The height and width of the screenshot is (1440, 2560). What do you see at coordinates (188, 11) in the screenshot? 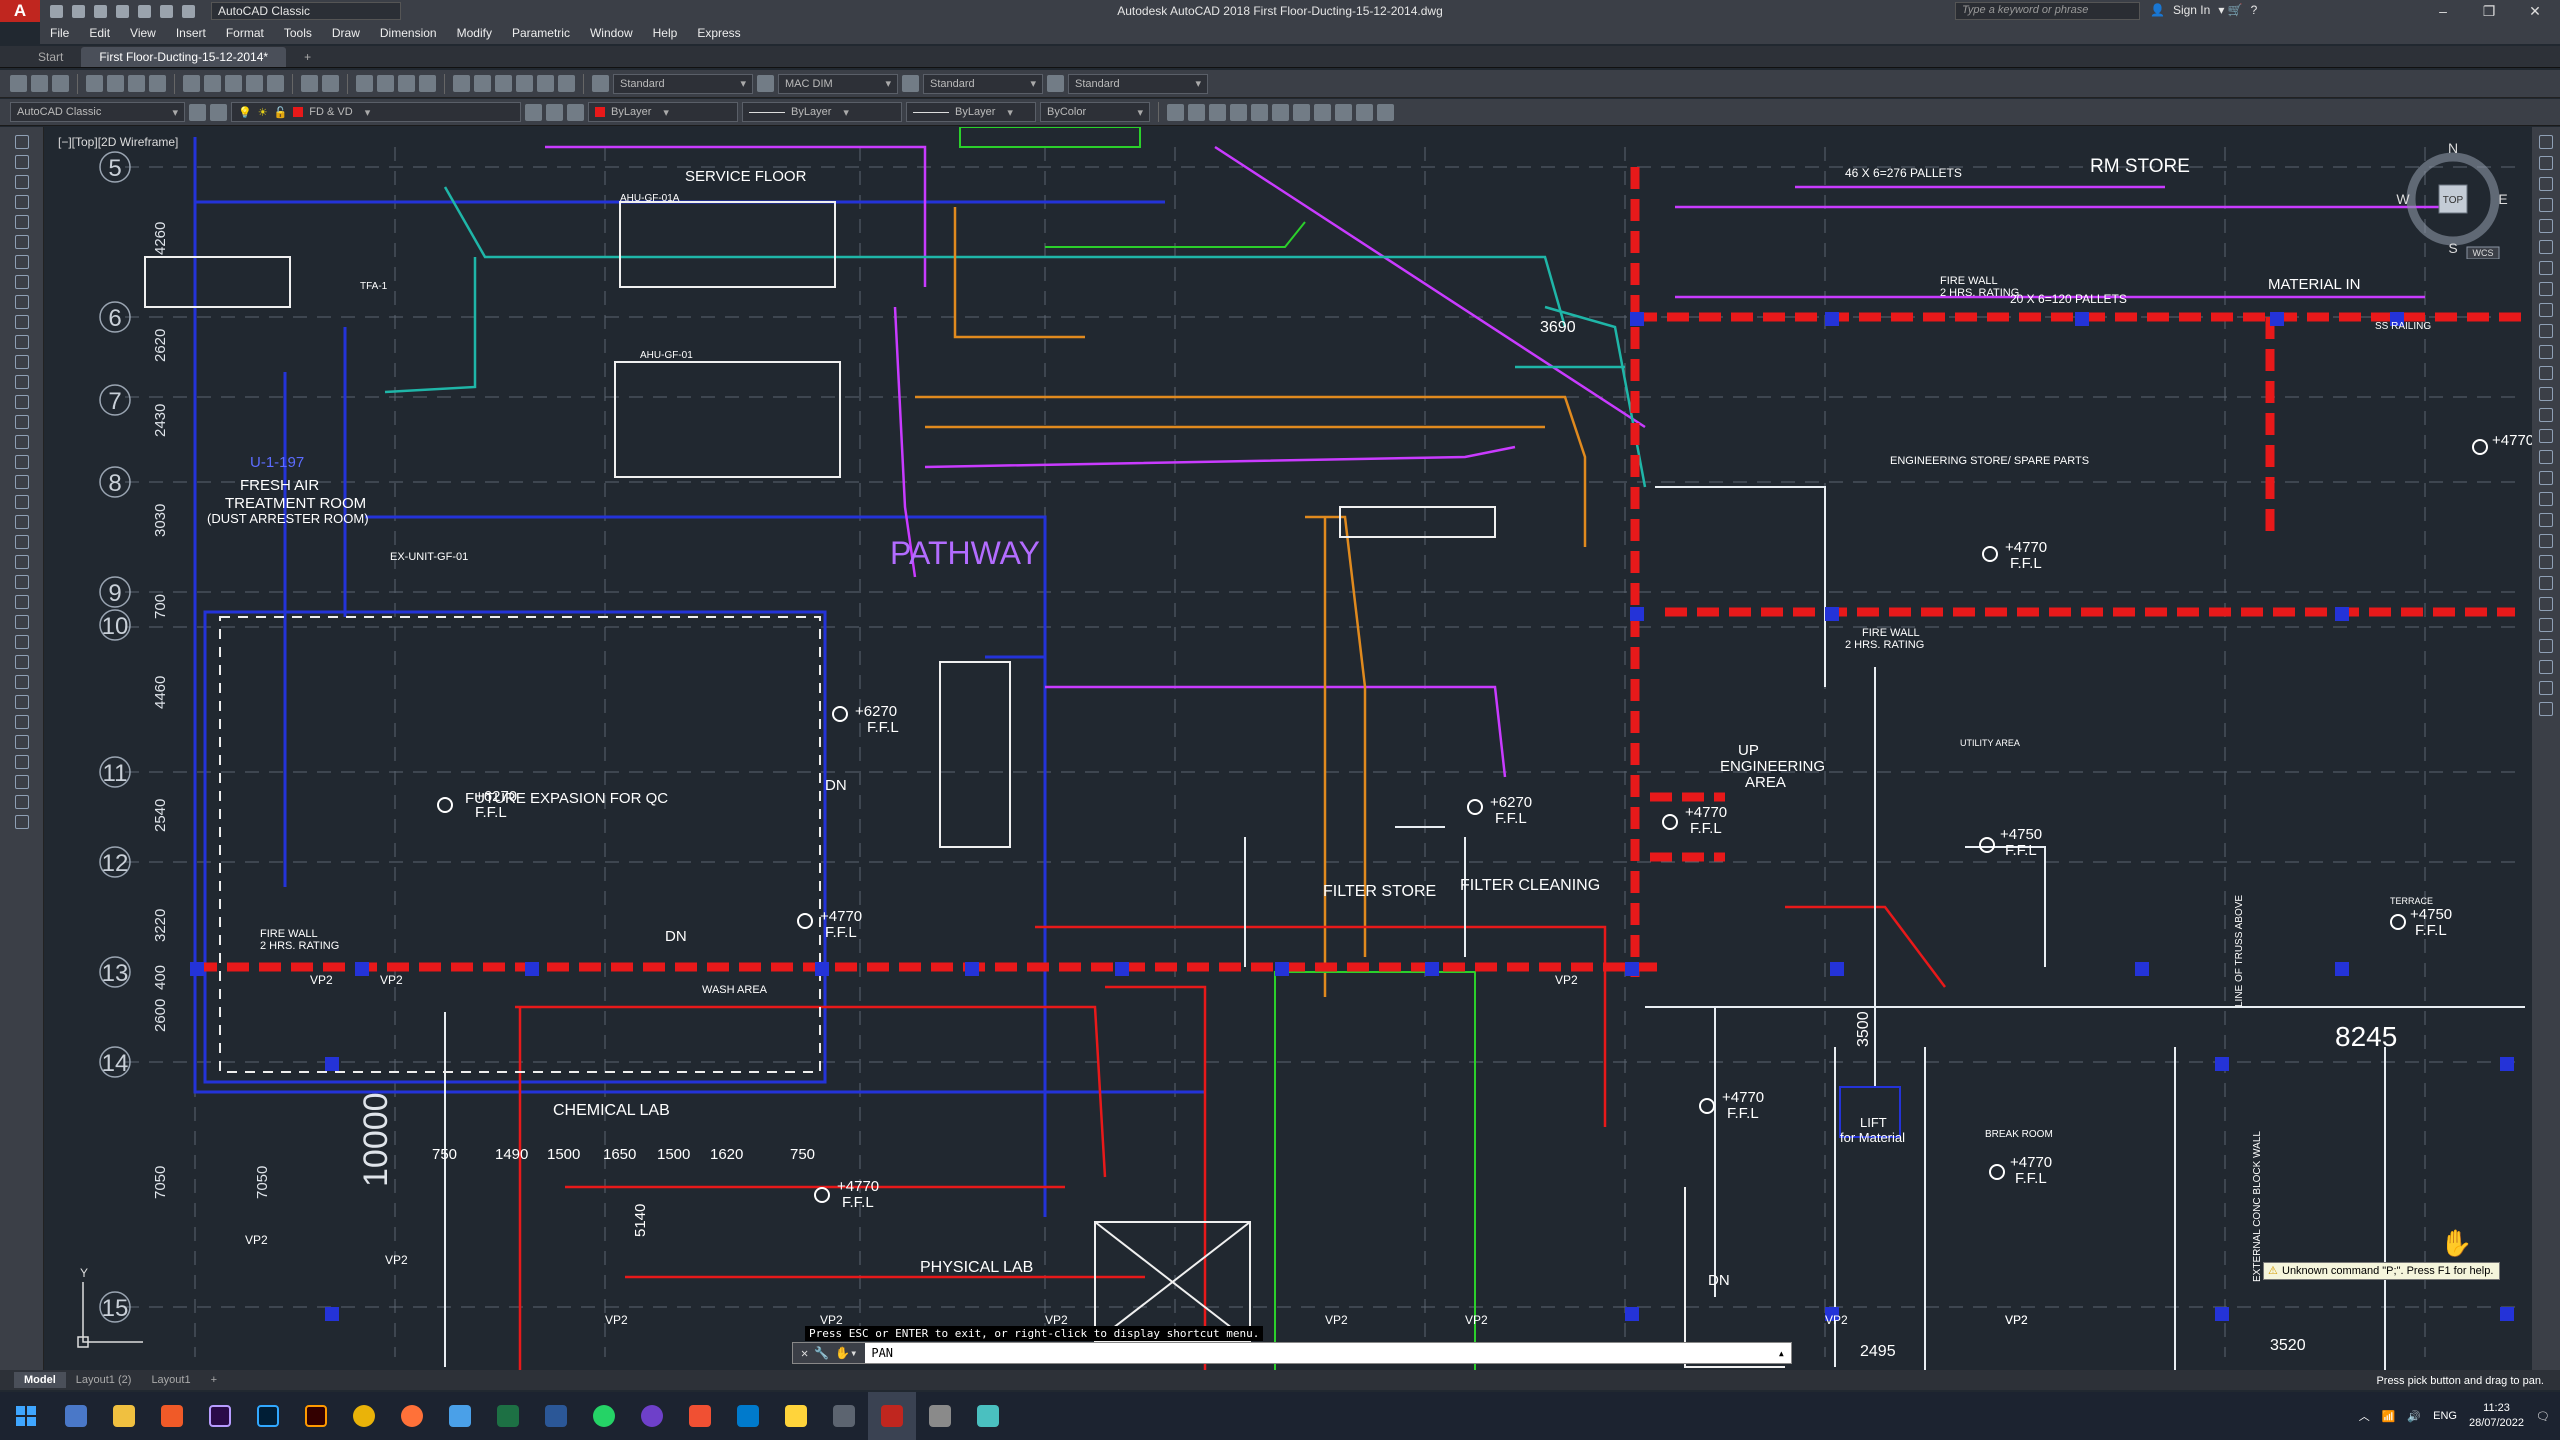
I see `redo-icon` at bounding box center [188, 11].